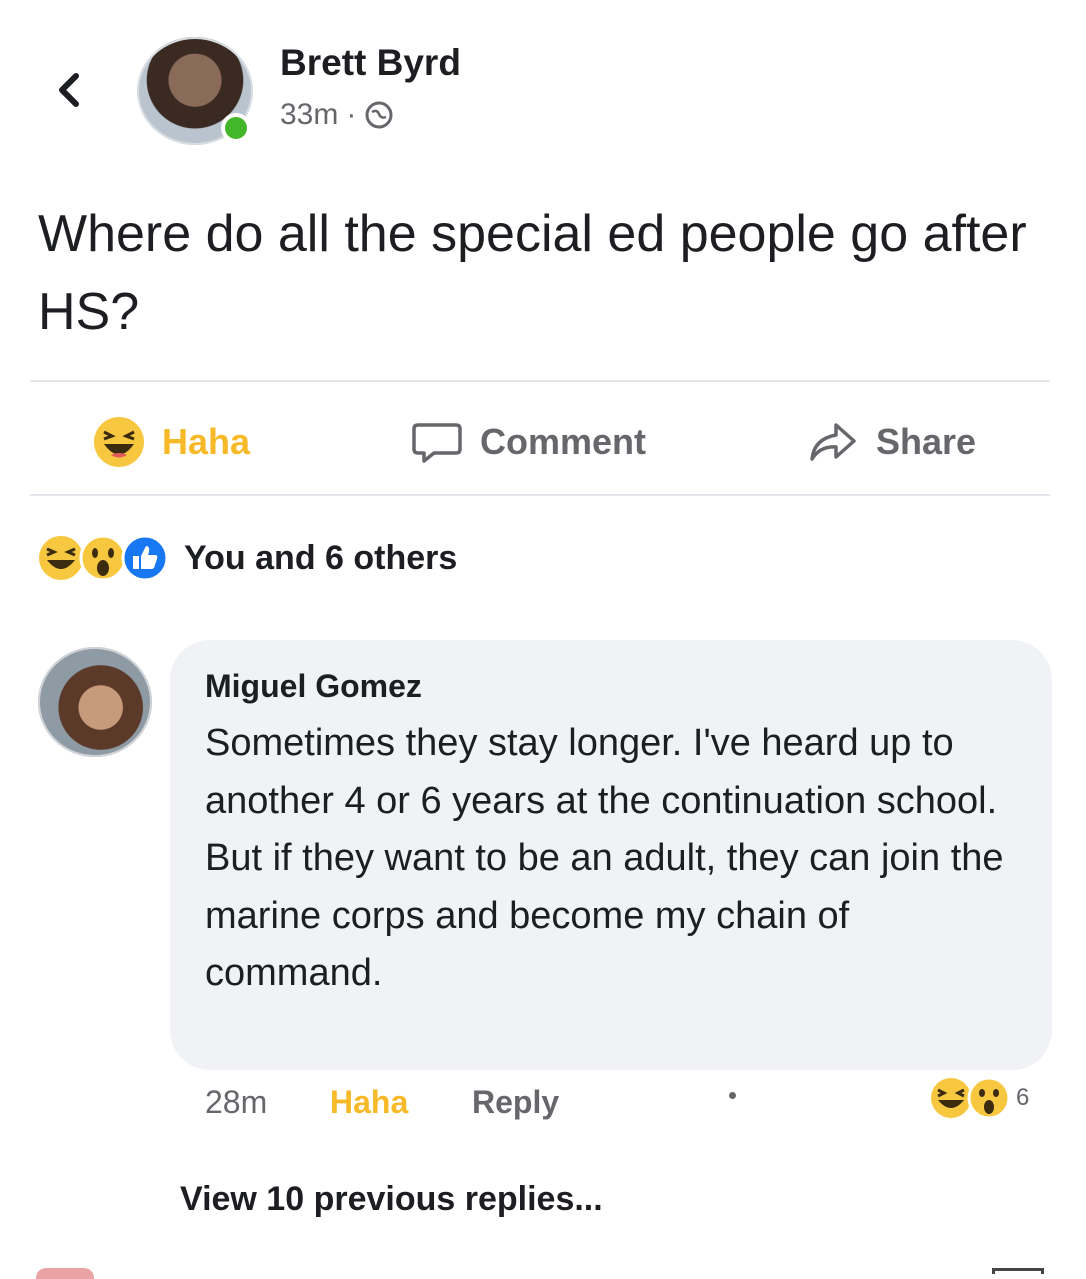 This screenshot has width=1086, height=1279. What do you see at coordinates (379, 115) in the screenshot?
I see `globe-icon` at bounding box center [379, 115].